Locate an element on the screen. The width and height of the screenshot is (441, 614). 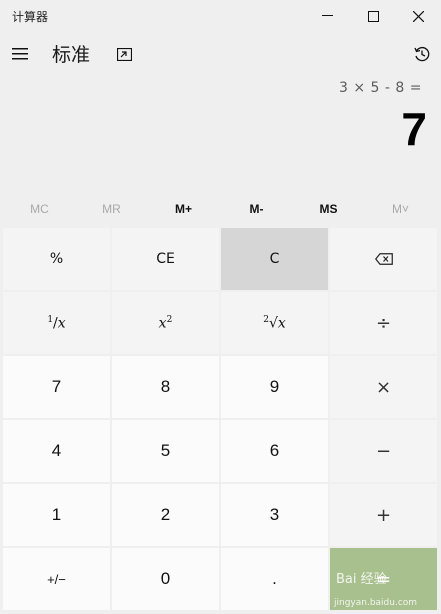
square-button: x2 is located at coordinates (165, 323).